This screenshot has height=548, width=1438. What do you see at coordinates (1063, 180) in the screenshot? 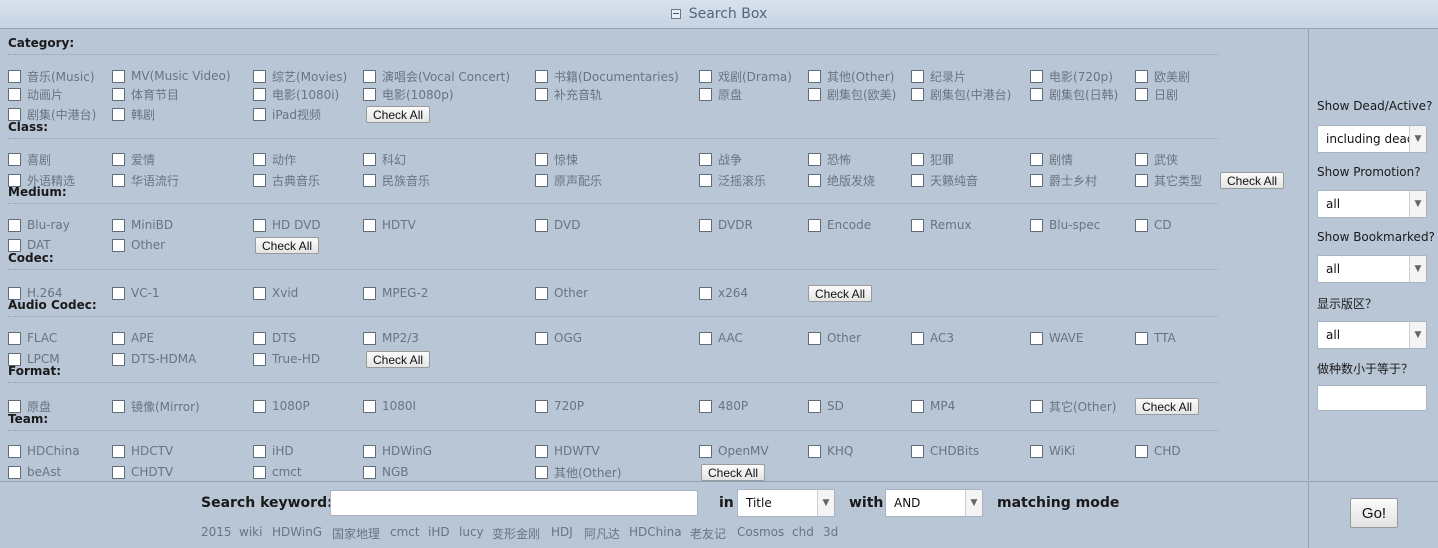
I see `checkbox-class: 爵士乡村` at bounding box center [1063, 180].